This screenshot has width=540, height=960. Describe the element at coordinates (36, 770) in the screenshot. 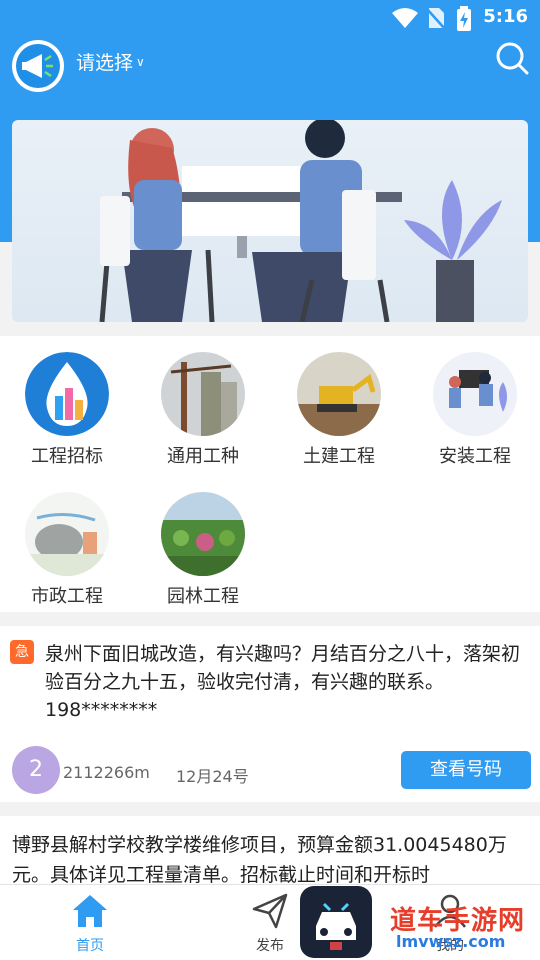

I see `avatar: 2` at that location.